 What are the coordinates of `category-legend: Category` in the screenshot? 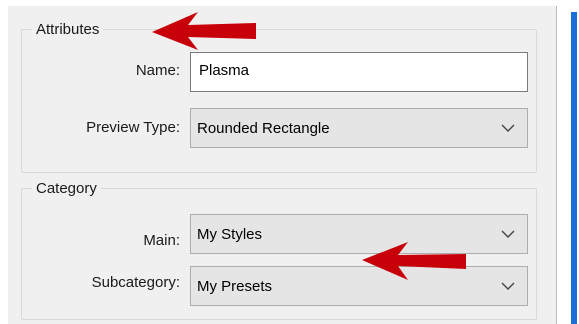 It's located at (66, 189).